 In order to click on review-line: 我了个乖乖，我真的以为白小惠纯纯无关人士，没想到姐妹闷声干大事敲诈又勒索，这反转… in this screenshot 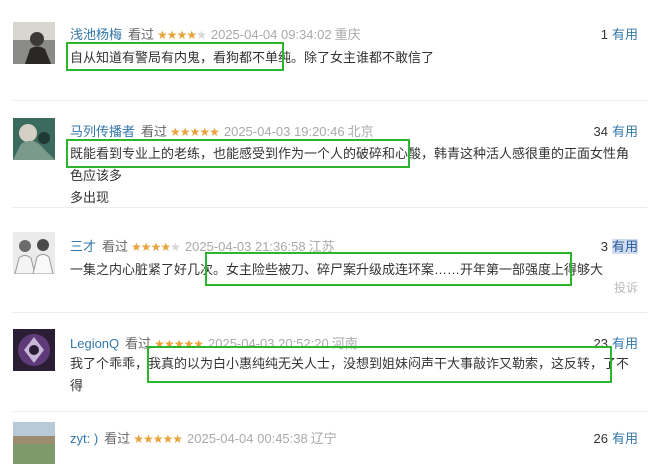, I will do `click(350, 374)`.